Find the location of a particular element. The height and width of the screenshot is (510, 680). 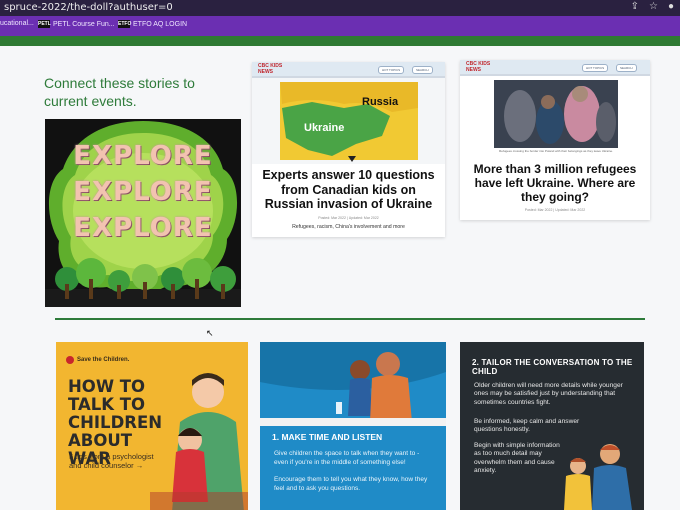

org-name: Save the Children. is located at coordinates (103, 360).